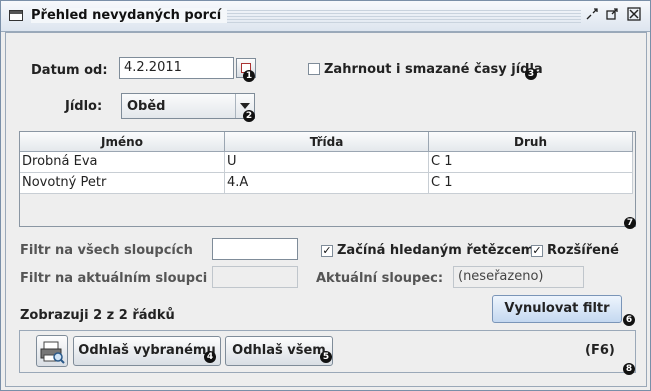  What do you see at coordinates (249, 76) in the screenshot?
I see `callout-badge-1: 1` at bounding box center [249, 76].